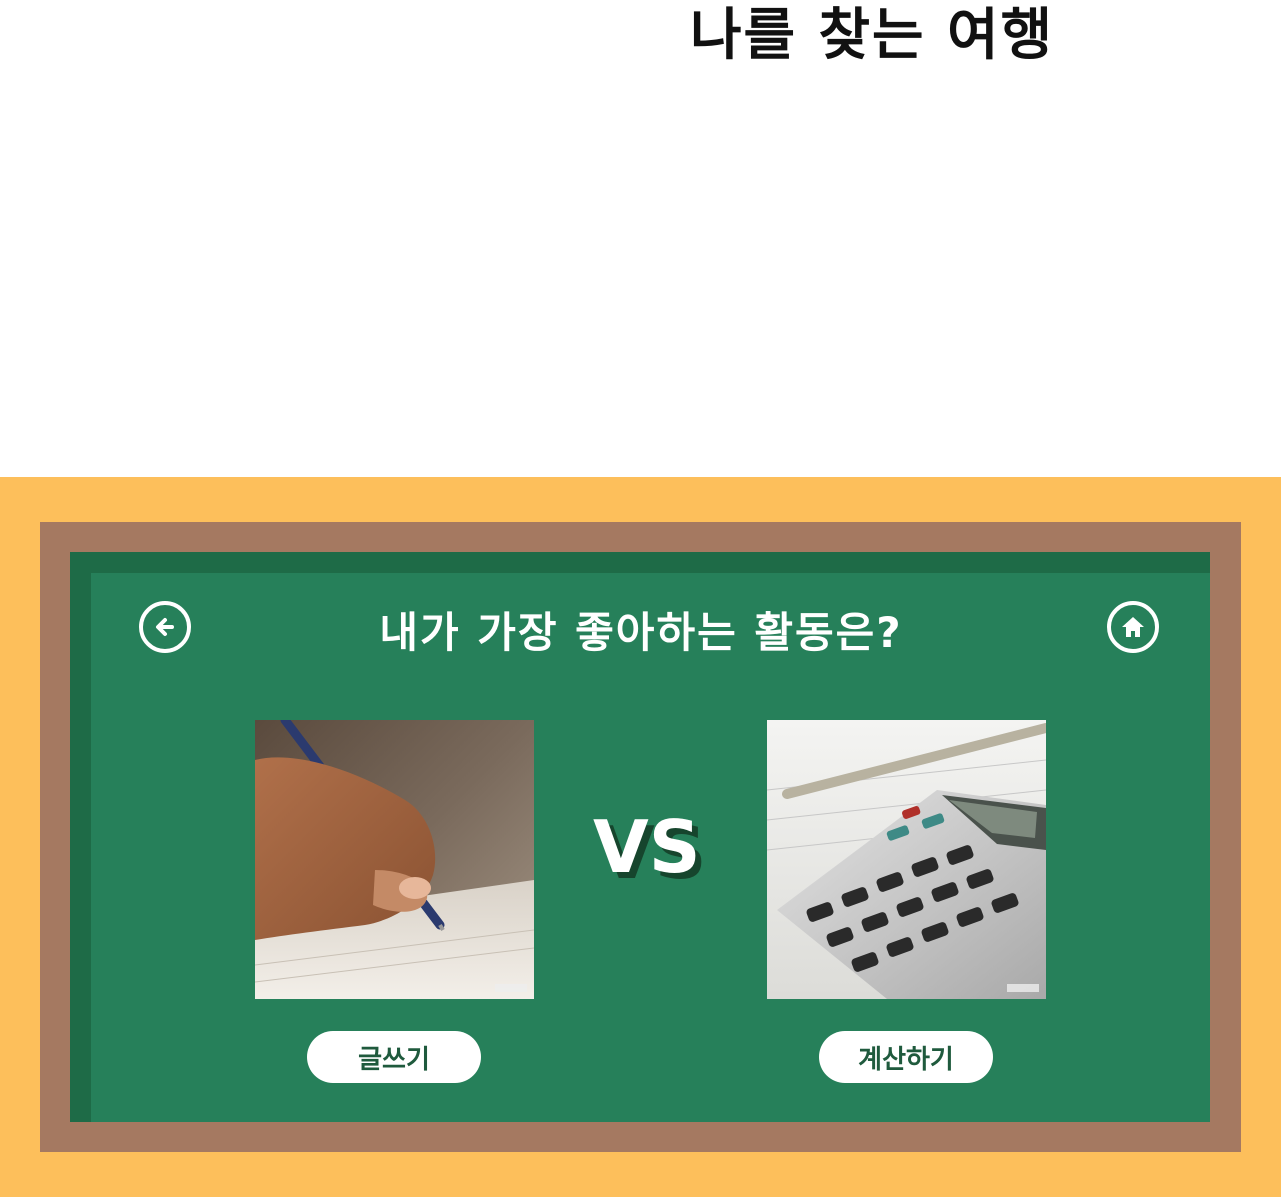 The image size is (1281, 1197). I want to click on calculator-pen-photo, so click(906, 859).